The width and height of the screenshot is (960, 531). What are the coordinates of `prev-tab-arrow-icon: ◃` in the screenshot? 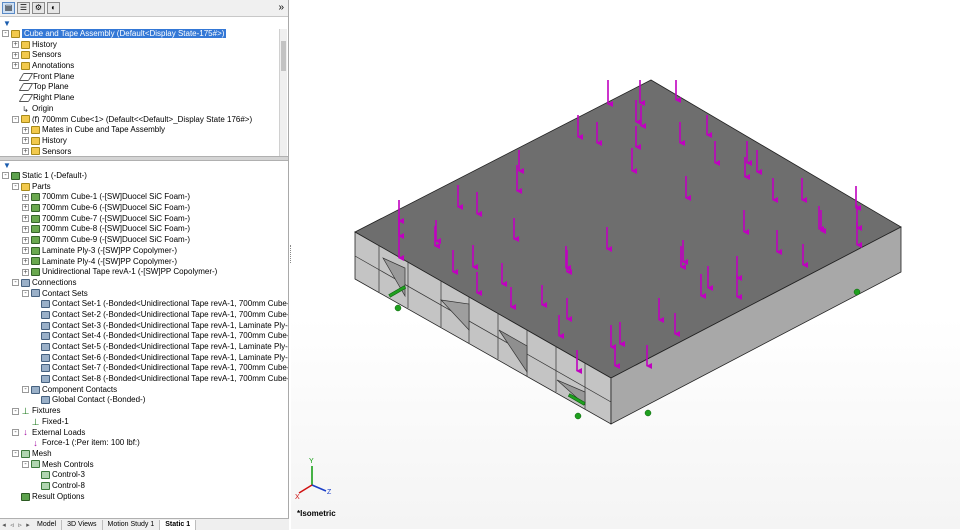 It's located at (12, 525).